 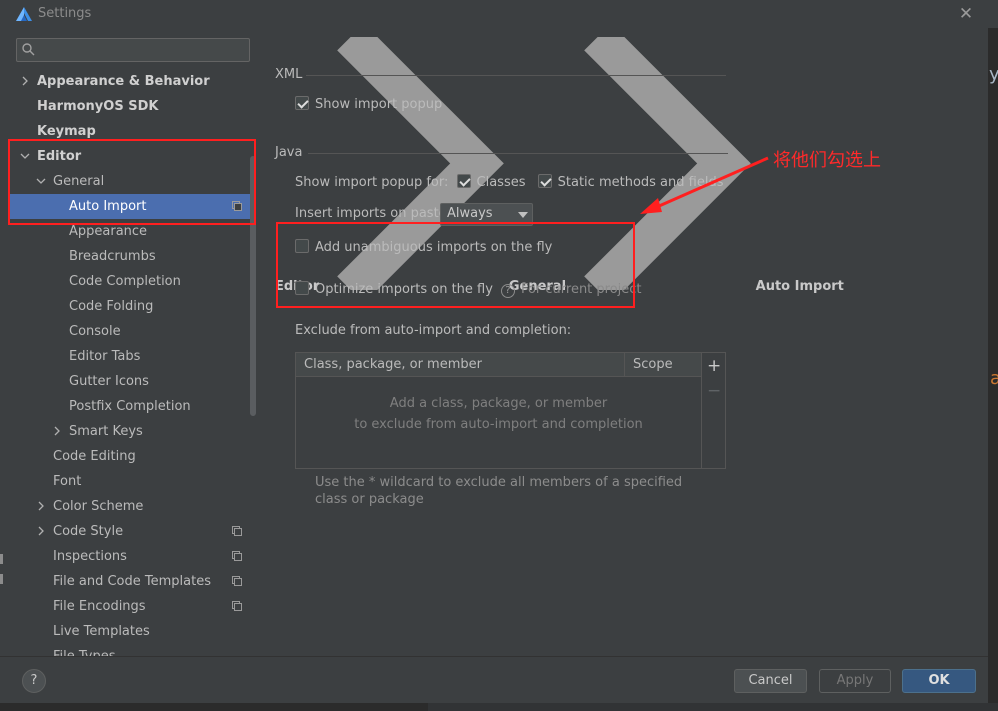 What do you see at coordinates (855, 681) in the screenshot?
I see `apply-button: Apply` at bounding box center [855, 681].